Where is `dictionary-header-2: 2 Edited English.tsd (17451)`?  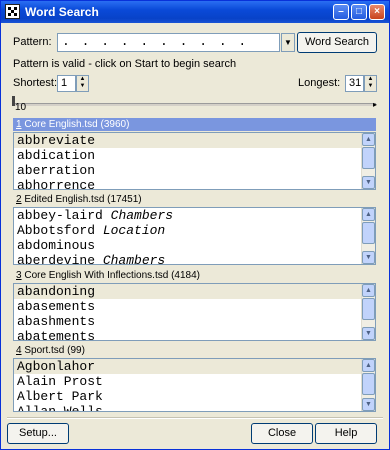 dictionary-header-2: 2 Edited English.tsd (17451) is located at coordinates (194, 199).